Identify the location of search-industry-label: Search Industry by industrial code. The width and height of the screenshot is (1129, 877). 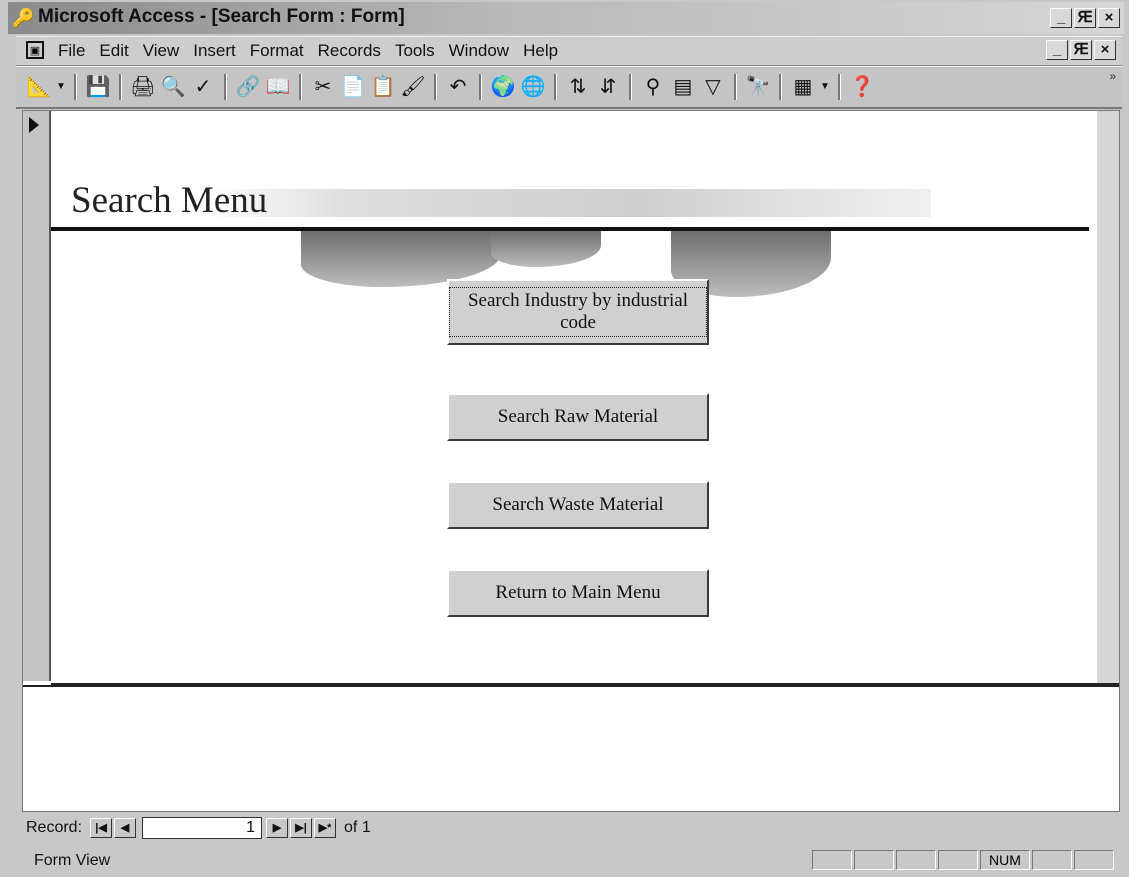
(578, 312).